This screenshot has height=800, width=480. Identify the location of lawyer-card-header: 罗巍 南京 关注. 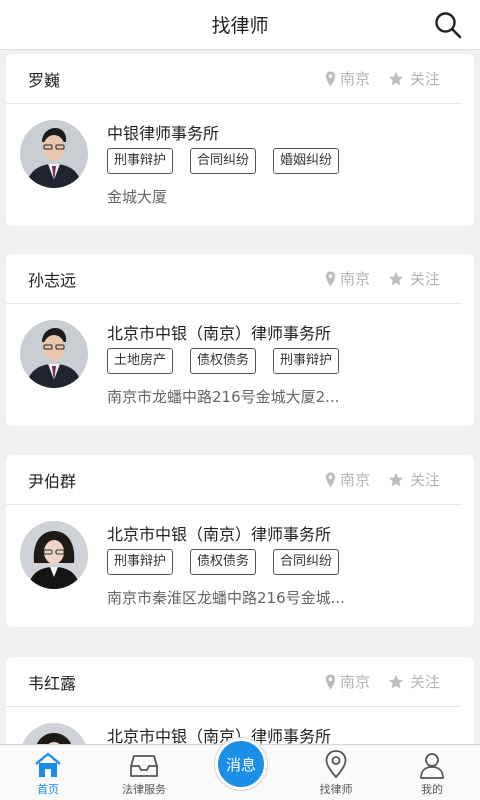
(234, 79).